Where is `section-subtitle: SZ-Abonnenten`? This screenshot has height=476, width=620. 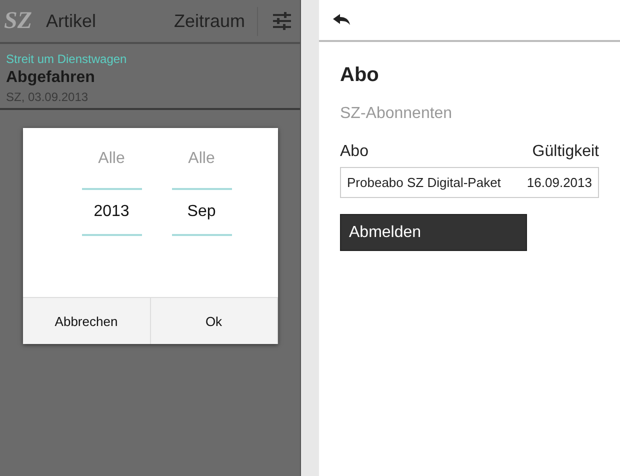
section-subtitle: SZ-Abonnenten is located at coordinates (397, 114).